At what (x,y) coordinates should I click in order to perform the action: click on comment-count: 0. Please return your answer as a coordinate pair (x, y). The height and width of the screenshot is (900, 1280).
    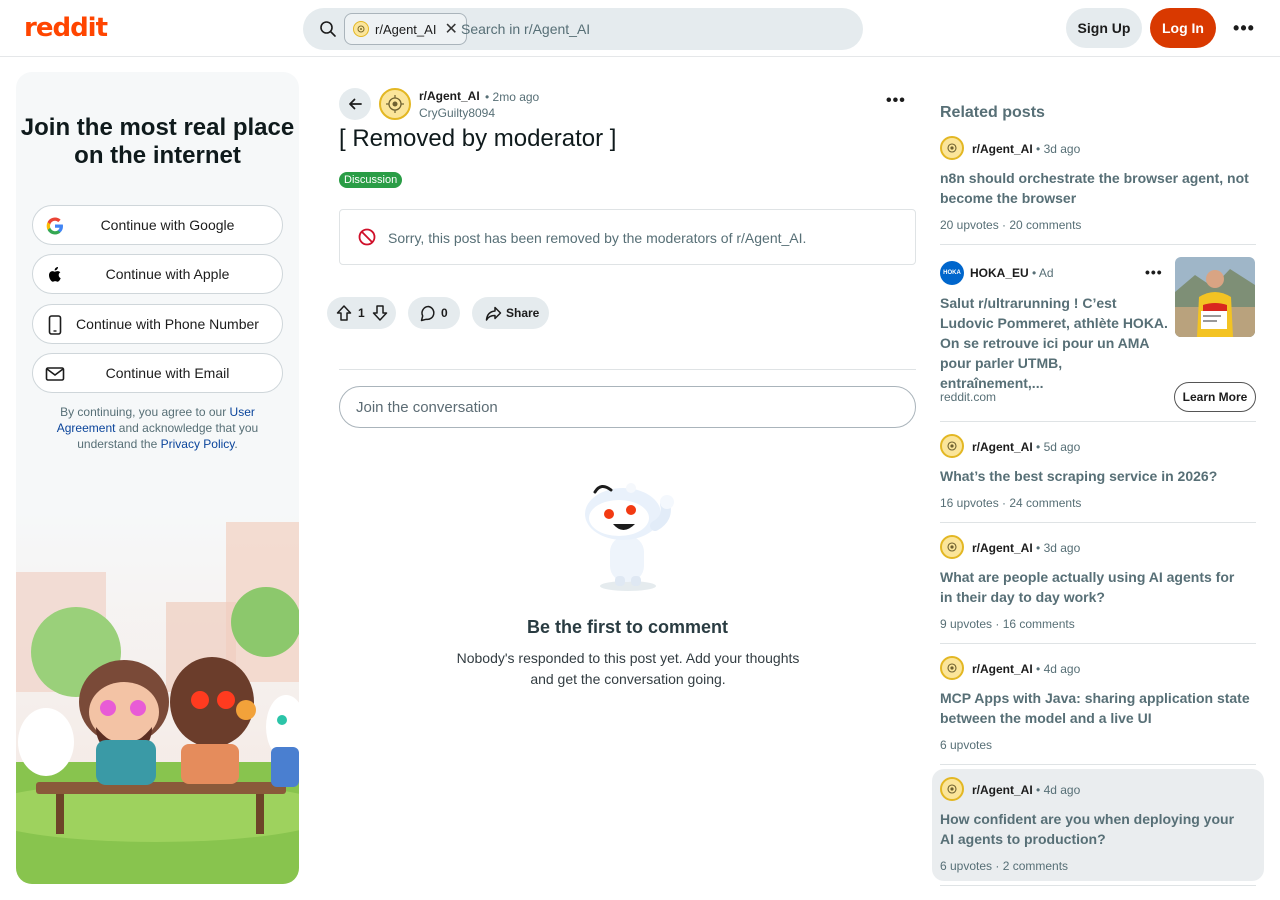
    Looking at the image, I should click on (444, 313).